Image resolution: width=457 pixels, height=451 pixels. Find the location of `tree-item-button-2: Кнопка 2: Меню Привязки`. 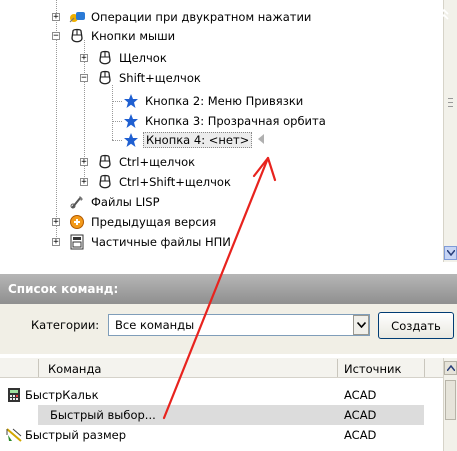

tree-item-button-2: Кнопка 2: Меню Привязки is located at coordinates (213, 101).